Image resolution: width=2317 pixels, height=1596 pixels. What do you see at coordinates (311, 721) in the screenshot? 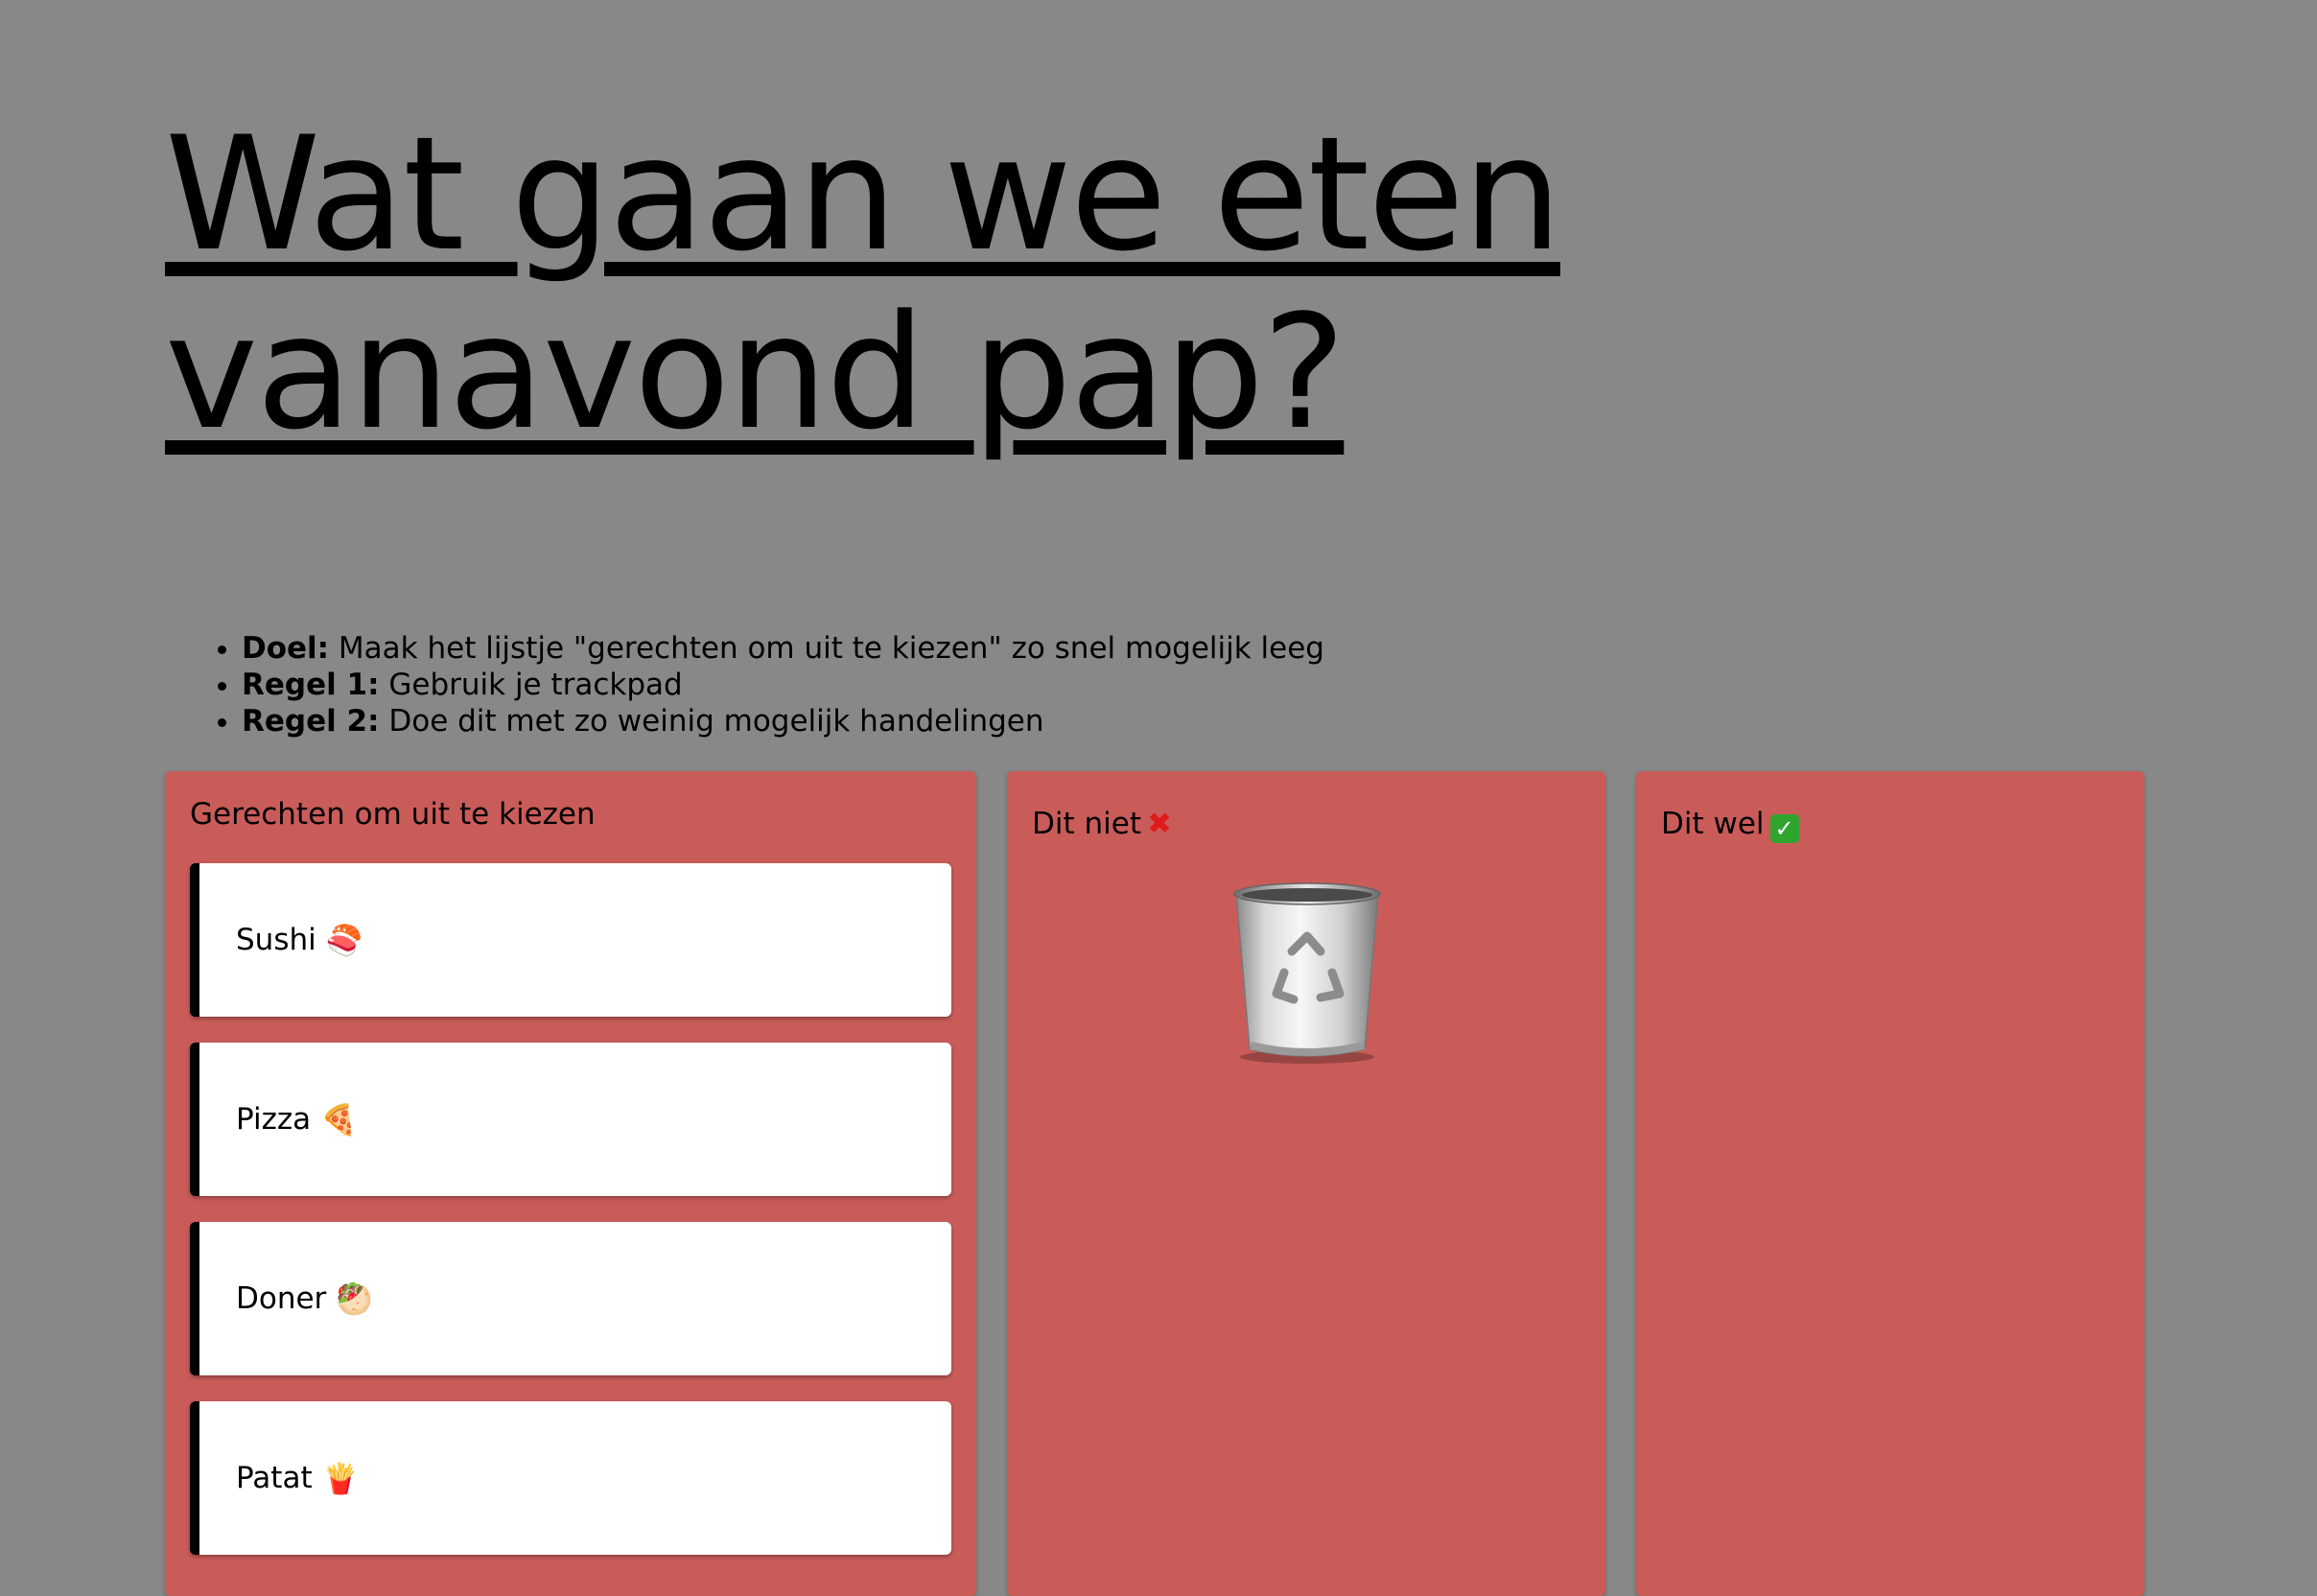
I see `rule-label: Regel 2:` at bounding box center [311, 721].